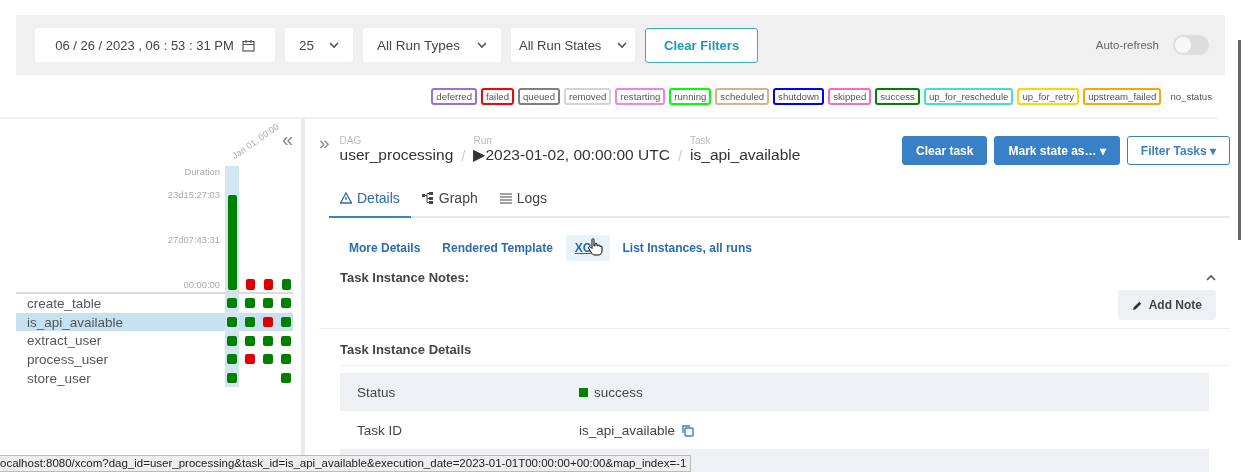 This screenshot has width=1251, height=472. I want to click on state-tag: upstream_failed, so click(1122, 96).